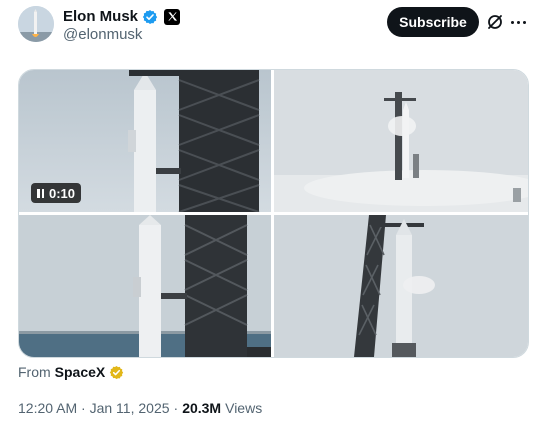 The image size is (539, 429). What do you see at coordinates (116, 372) in the screenshot?
I see `gold-verified-badge-icon` at bounding box center [116, 372].